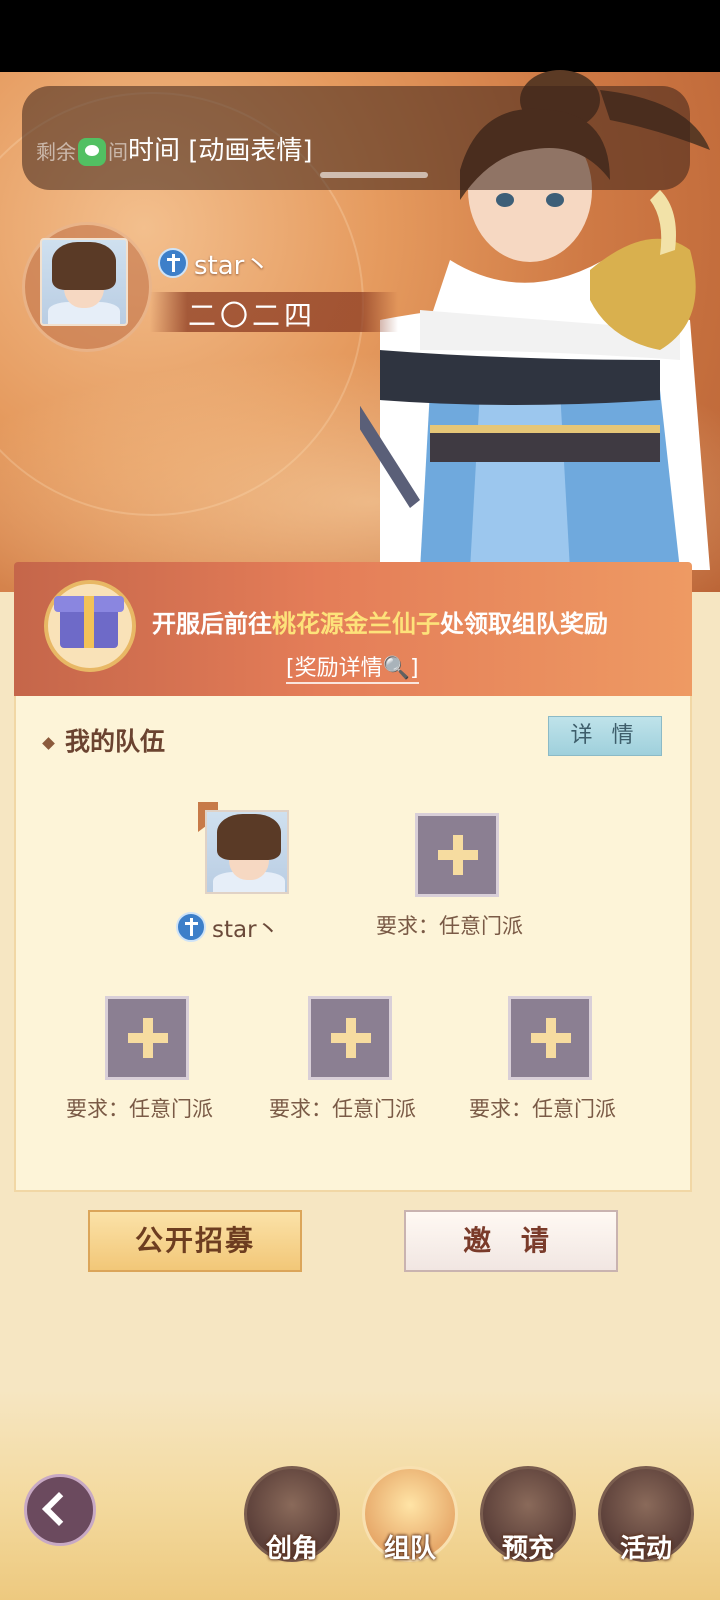 The width and height of the screenshot is (720, 1600). I want to click on nav-label-activity: 活动, so click(646, 1546).